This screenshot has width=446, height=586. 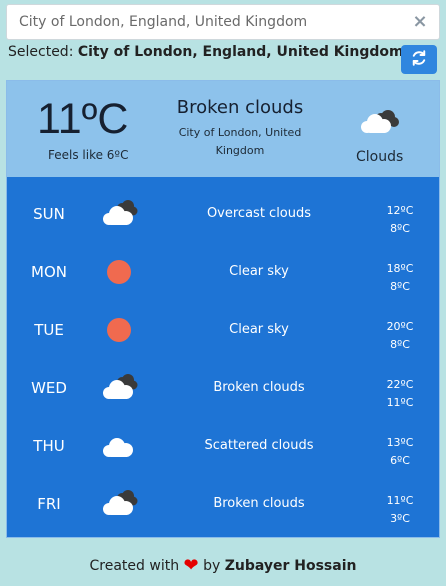 I want to click on footer-prefix: Created with, so click(x=134, y=566).